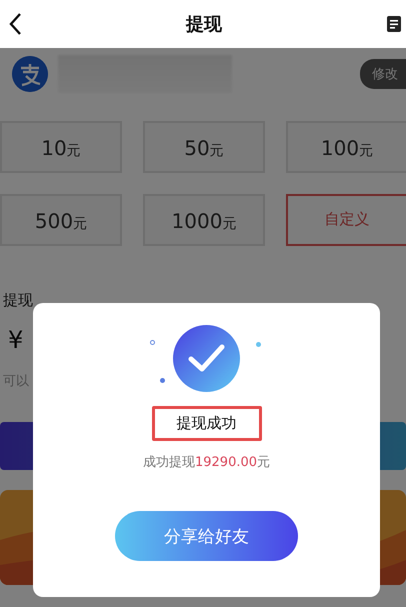 The width and height of the screenshot is (406, 607). What do you see at coordinates (61, 147) in the screenshot?
I see `amount-option: 10元` at bounding box center [61, 147].